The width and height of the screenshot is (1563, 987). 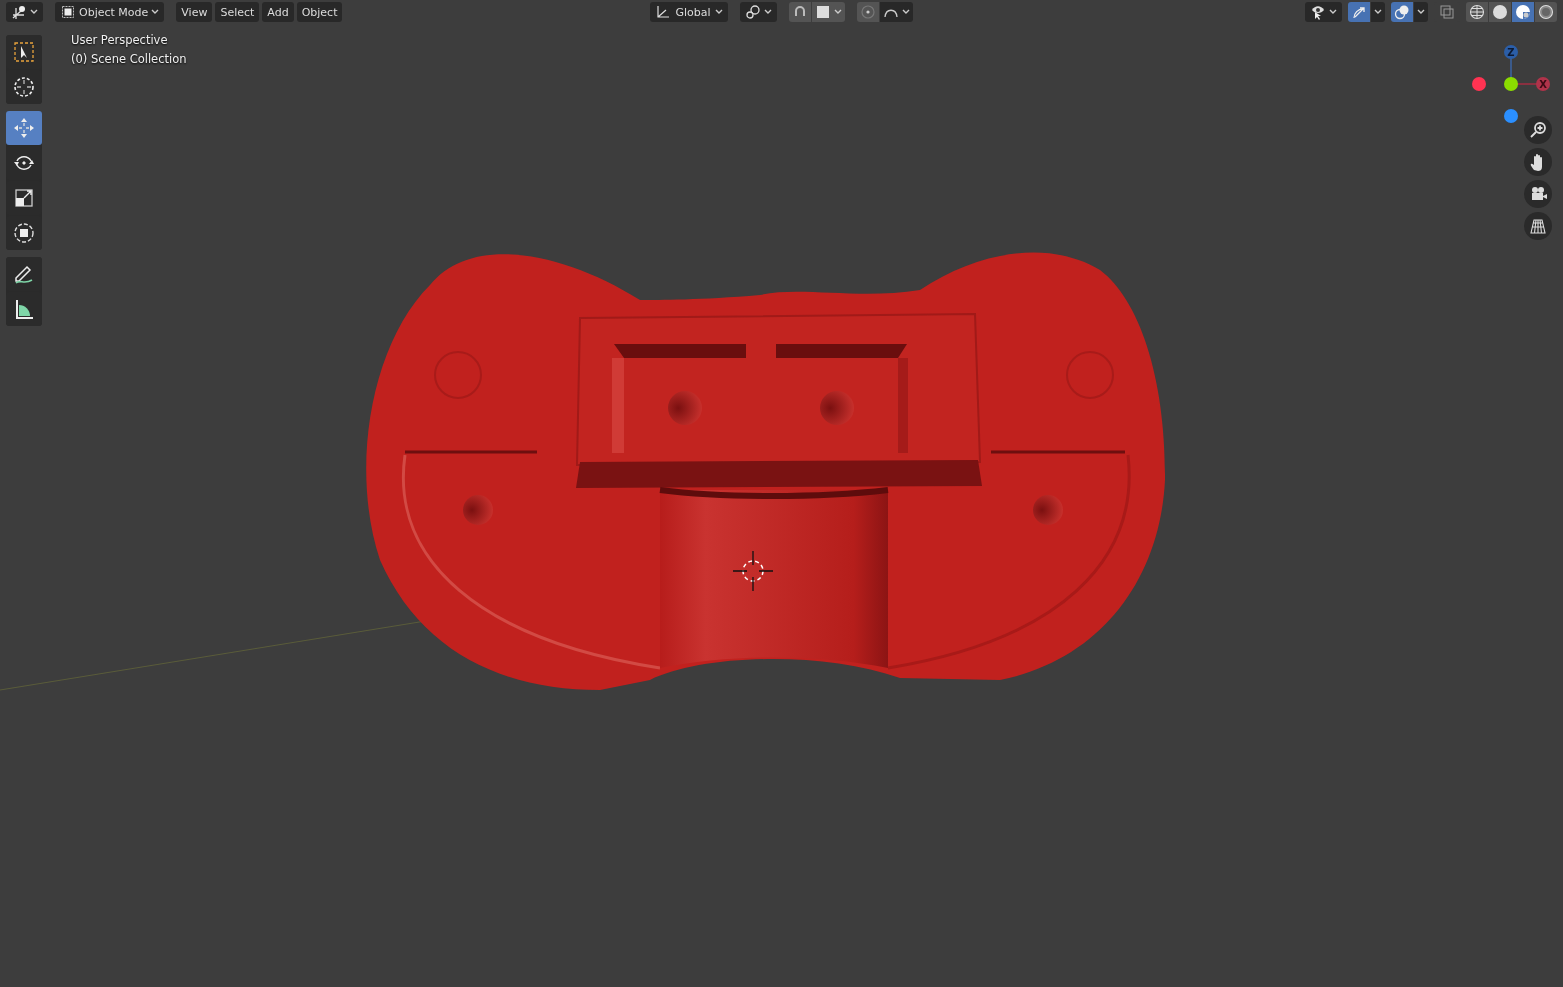 I want to click on stacked-squares-icon, so click(x=1447, y=12).